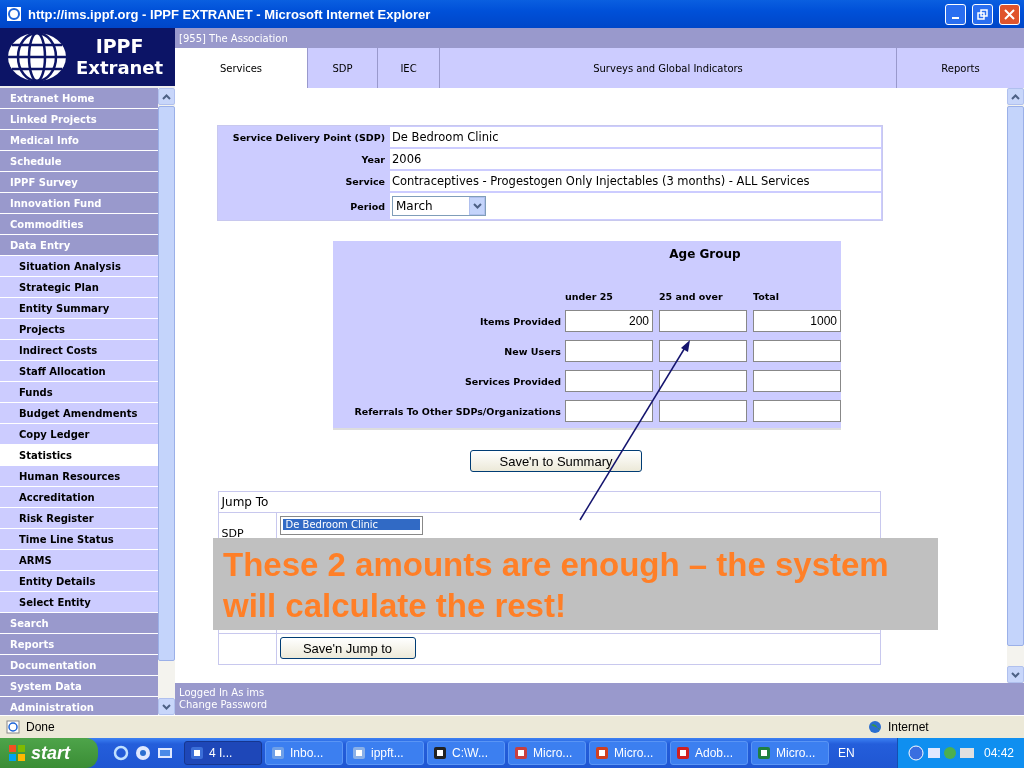  What do you see at coordinates (797, 321) in the screenshot?
I see `number-field: 1000` at bounding box center [797, 321].